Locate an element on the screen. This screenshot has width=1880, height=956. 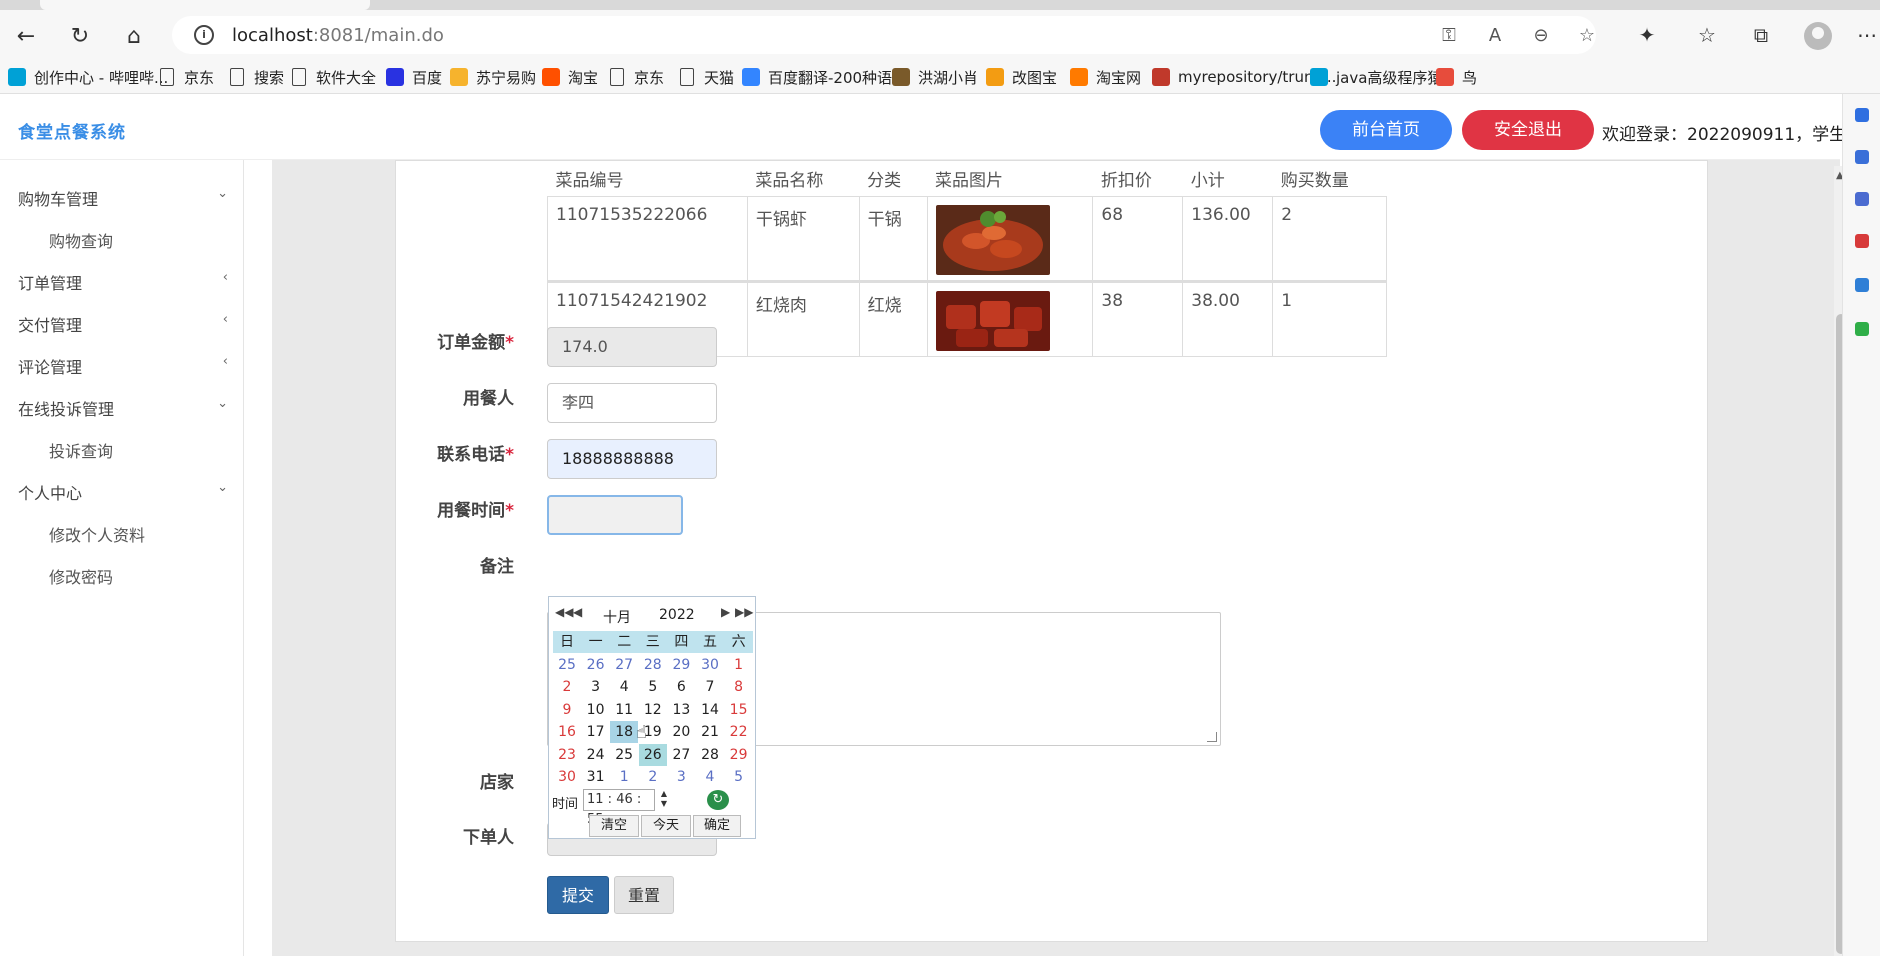
calendar-day: 9 is located at coordinates (567, 710).